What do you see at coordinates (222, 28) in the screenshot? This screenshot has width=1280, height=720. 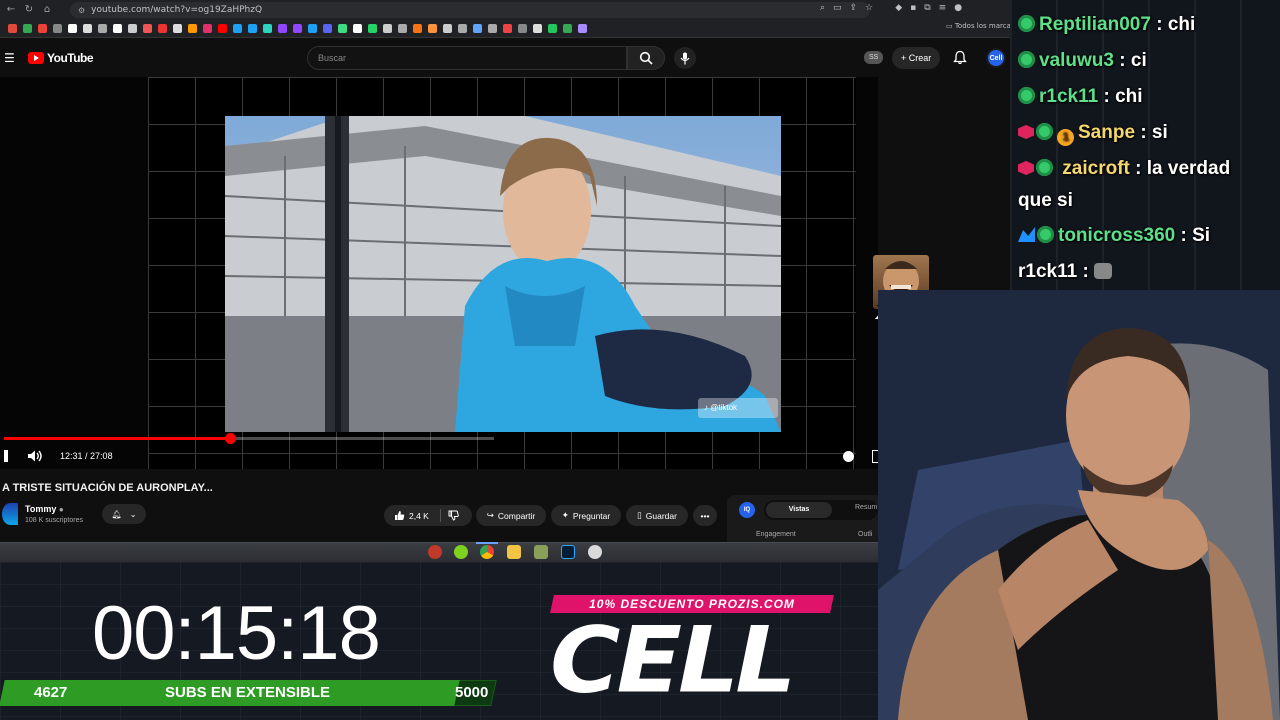 I see `youtube-bookmark-icon` at bounding box center [222, 28].